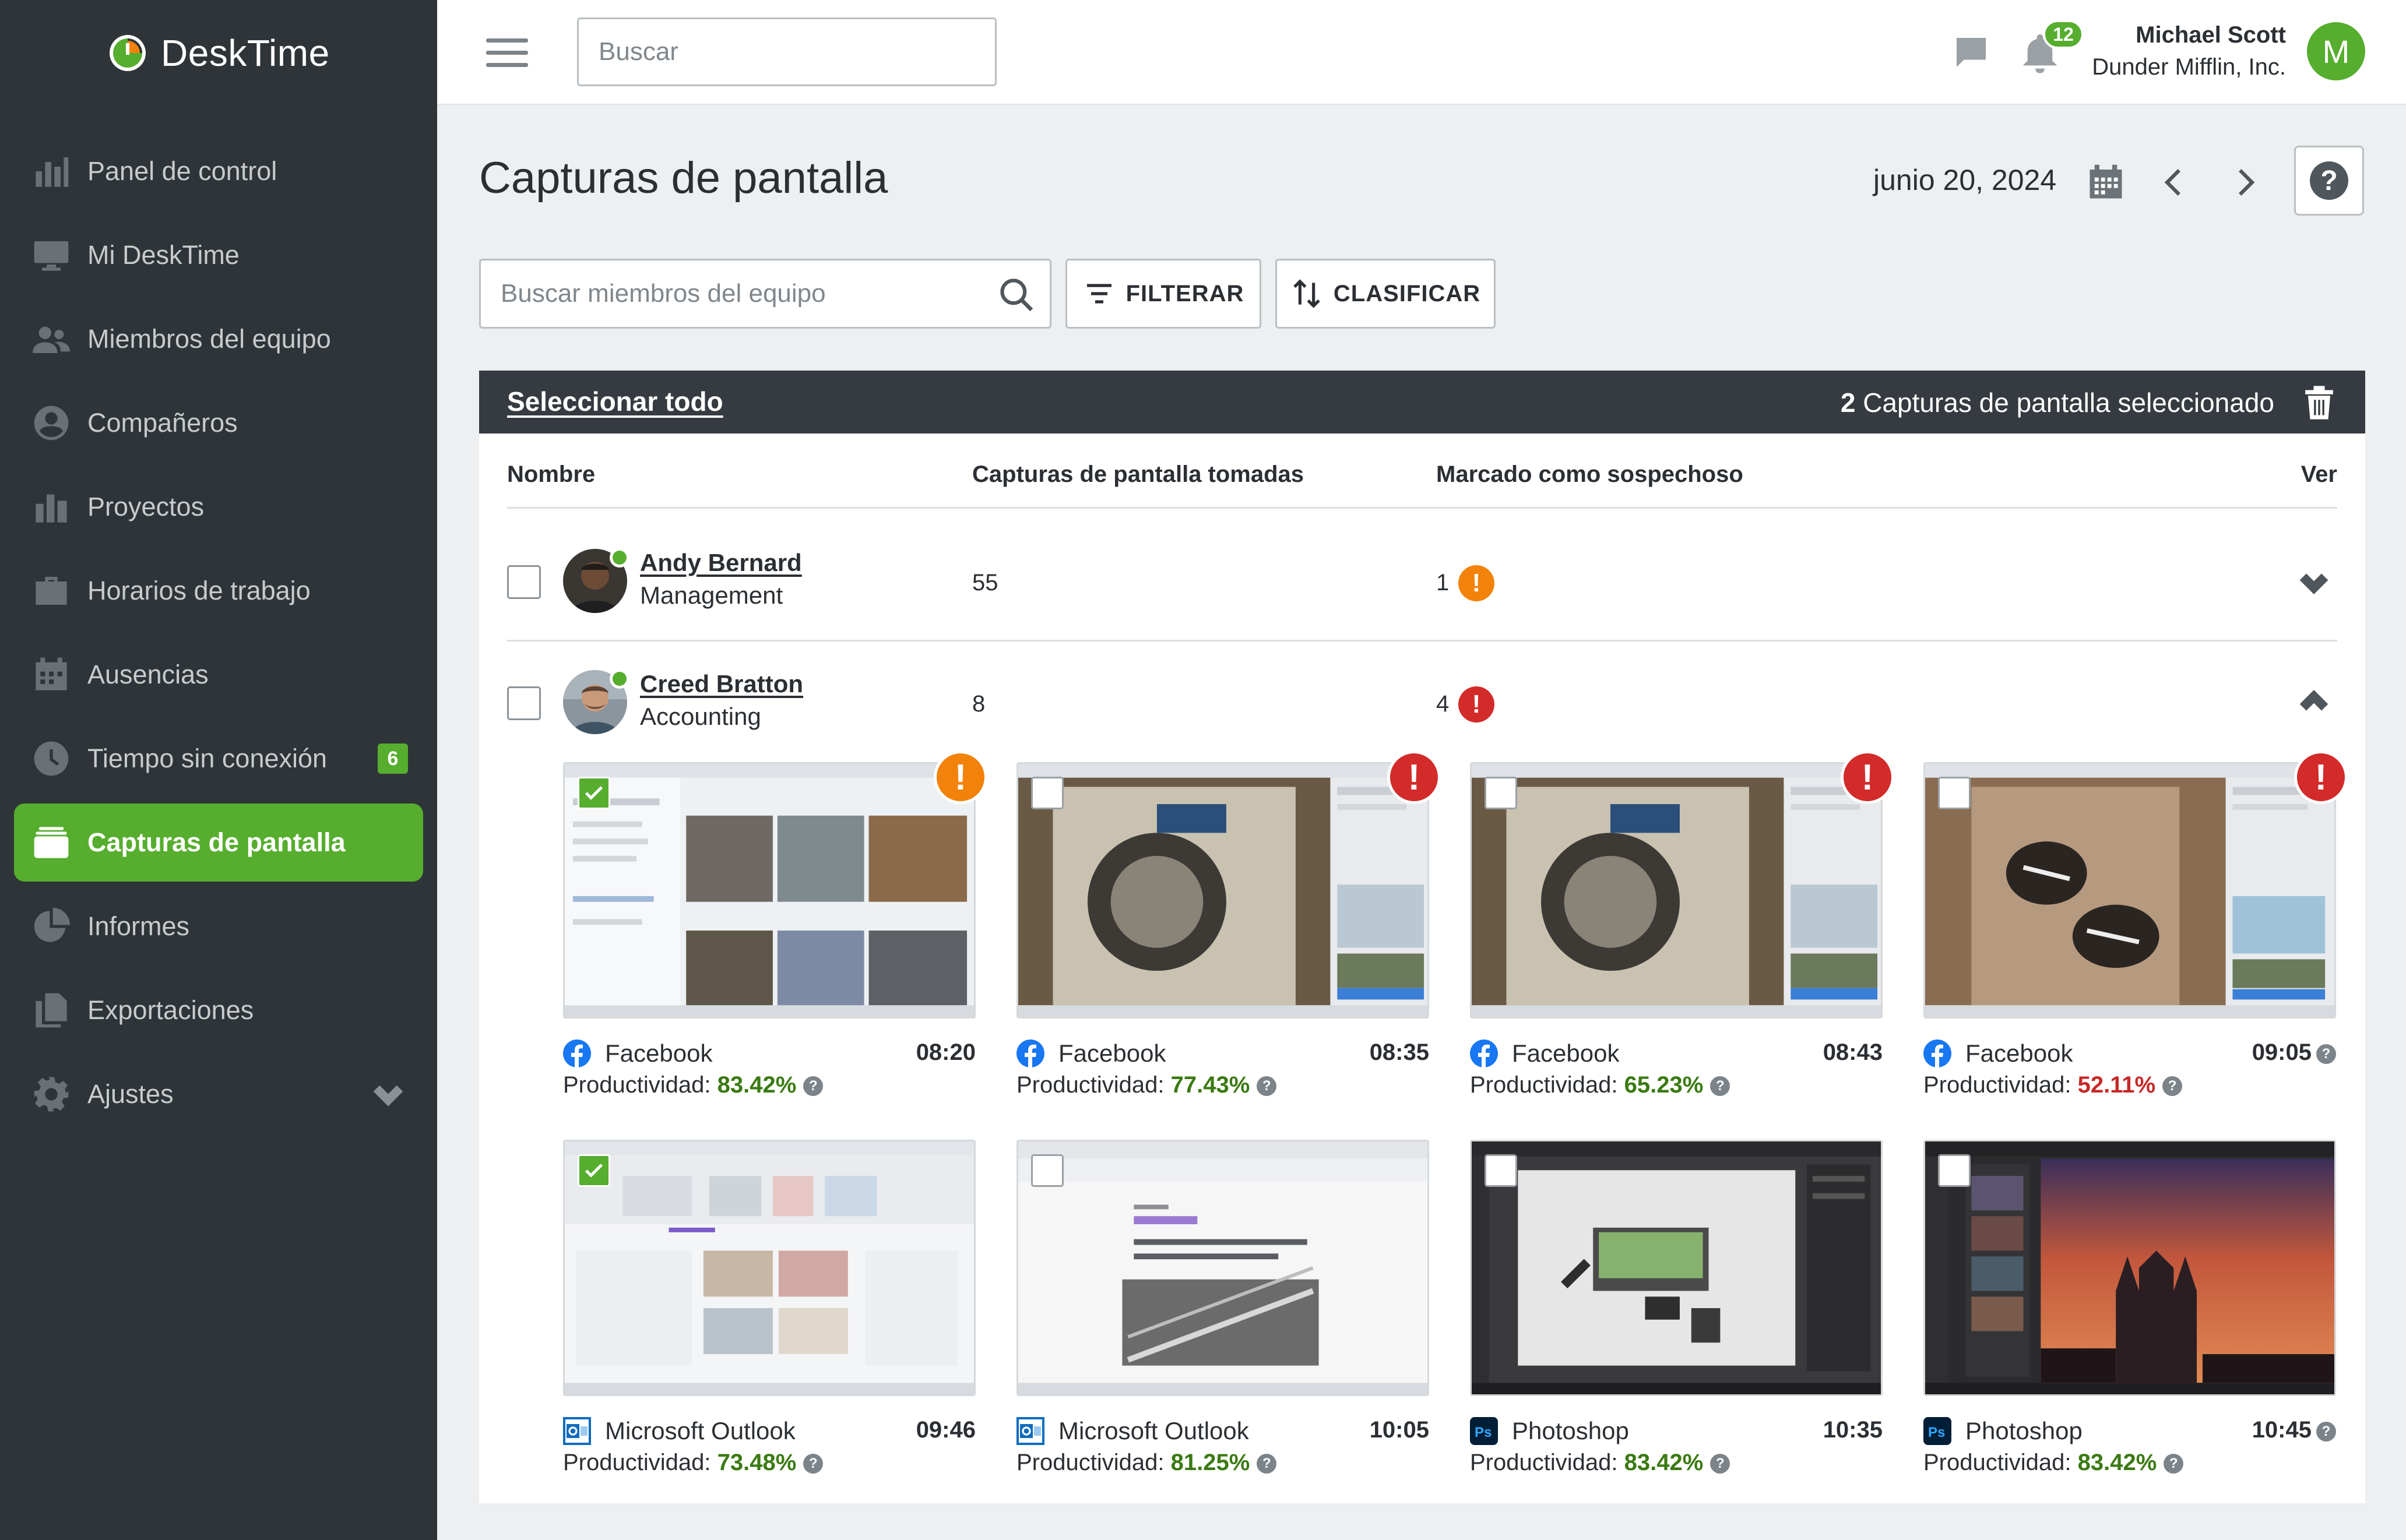  I want to click on chevron-down-icon, so click(388, 1094).